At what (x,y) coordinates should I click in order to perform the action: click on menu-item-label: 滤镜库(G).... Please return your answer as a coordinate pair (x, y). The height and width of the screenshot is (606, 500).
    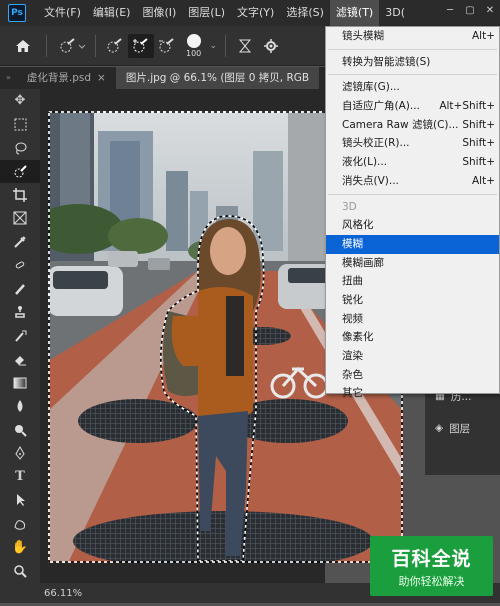
    Looking at the image, I should click on (371, 87).